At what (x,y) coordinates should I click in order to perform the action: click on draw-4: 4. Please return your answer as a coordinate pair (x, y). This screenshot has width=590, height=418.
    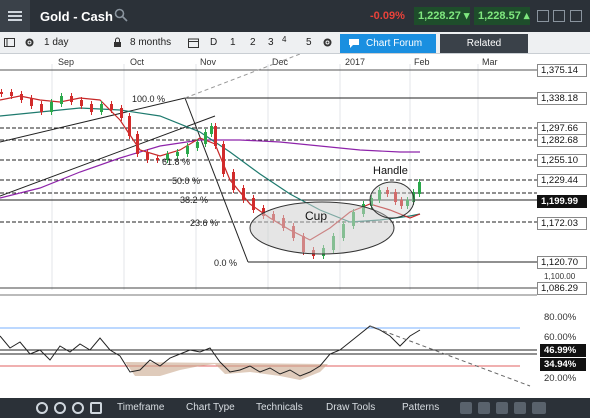
    Looking at the image, I should click on (284, 39).